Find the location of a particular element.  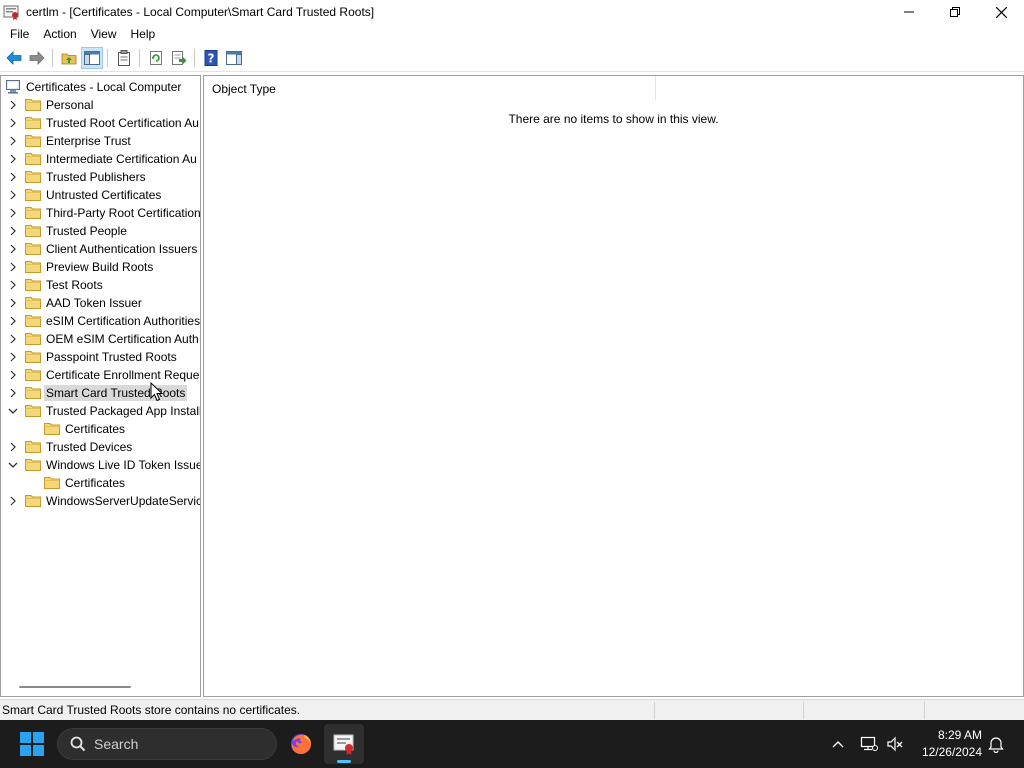

minimize-button is located at coordinates (909, 12).